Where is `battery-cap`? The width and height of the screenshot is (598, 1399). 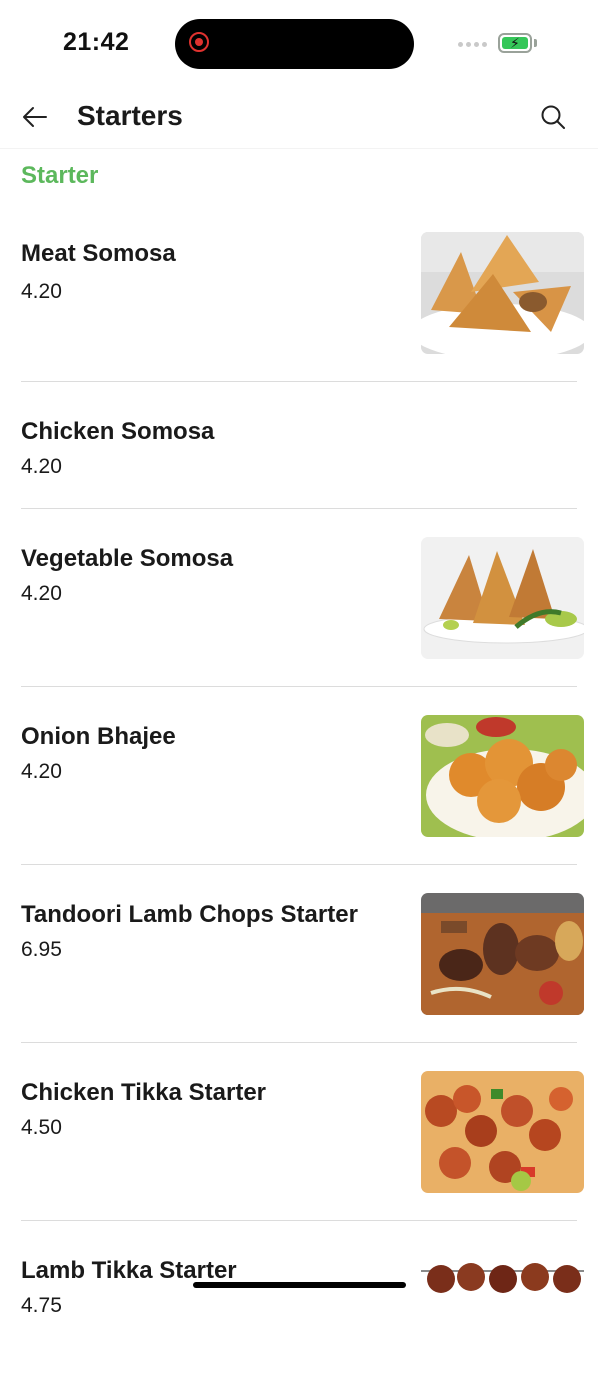
battery-cap is located at coordinates (535, 43).